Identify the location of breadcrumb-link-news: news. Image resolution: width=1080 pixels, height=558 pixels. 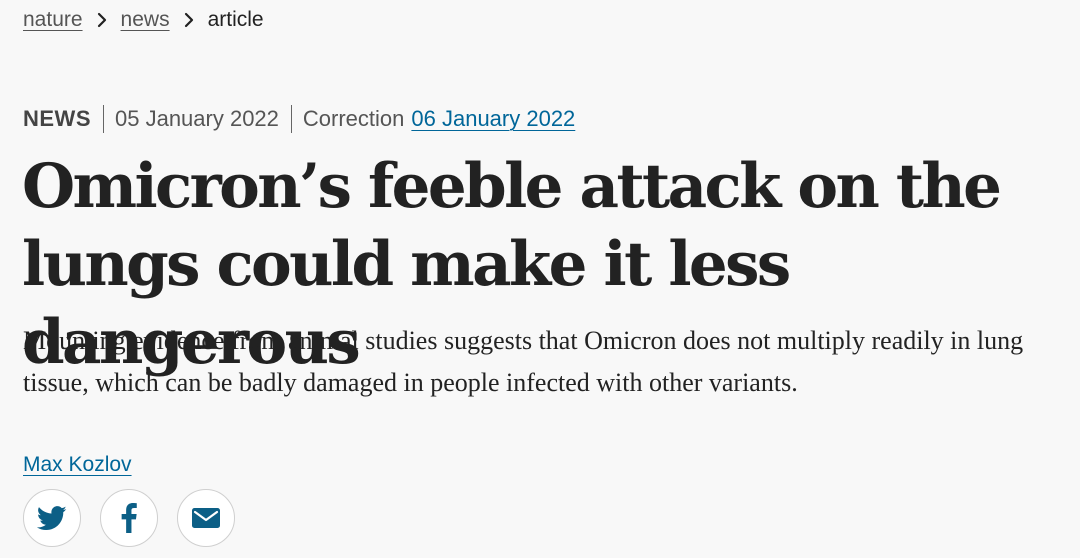
(145, 20).